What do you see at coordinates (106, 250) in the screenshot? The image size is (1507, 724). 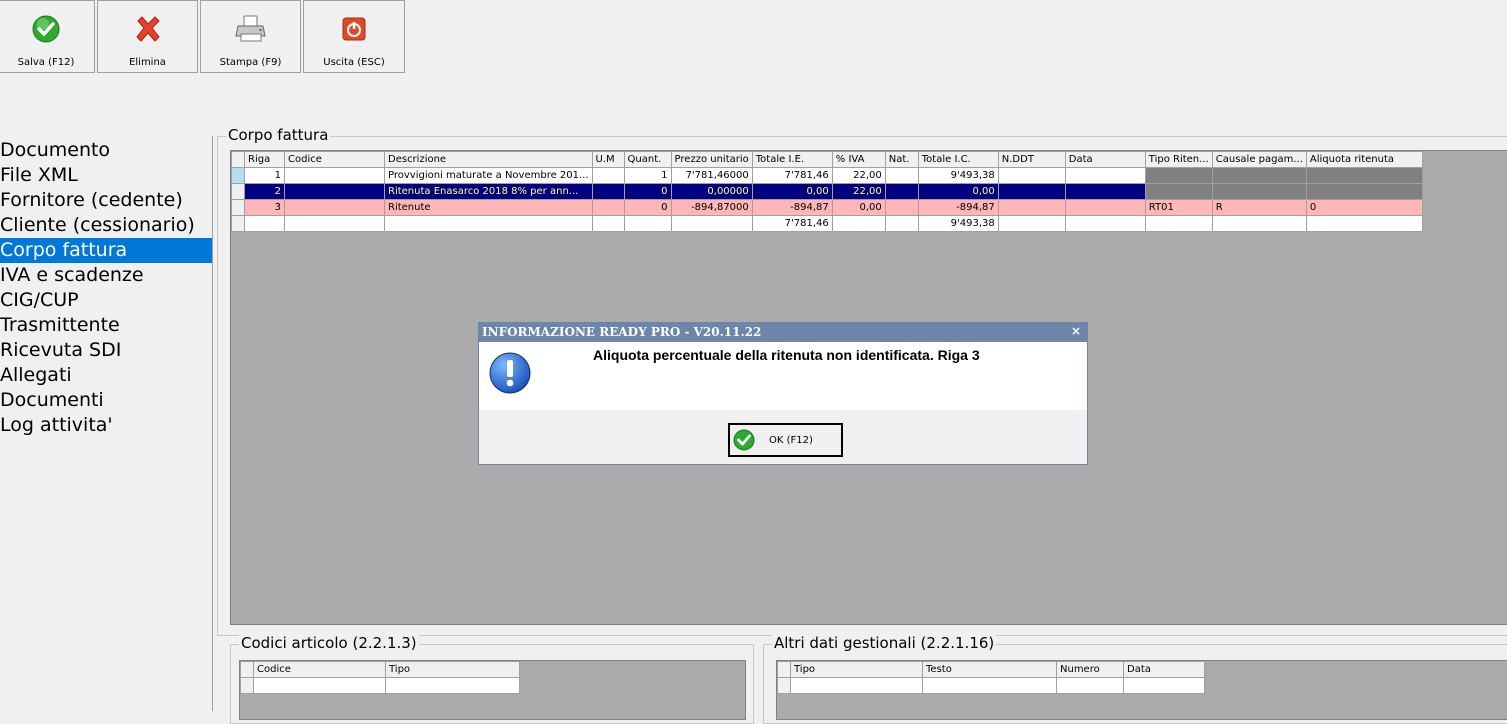 I see `nav-item-corpo-fattura: Corpo fattura` at bounding box center [106, 250].